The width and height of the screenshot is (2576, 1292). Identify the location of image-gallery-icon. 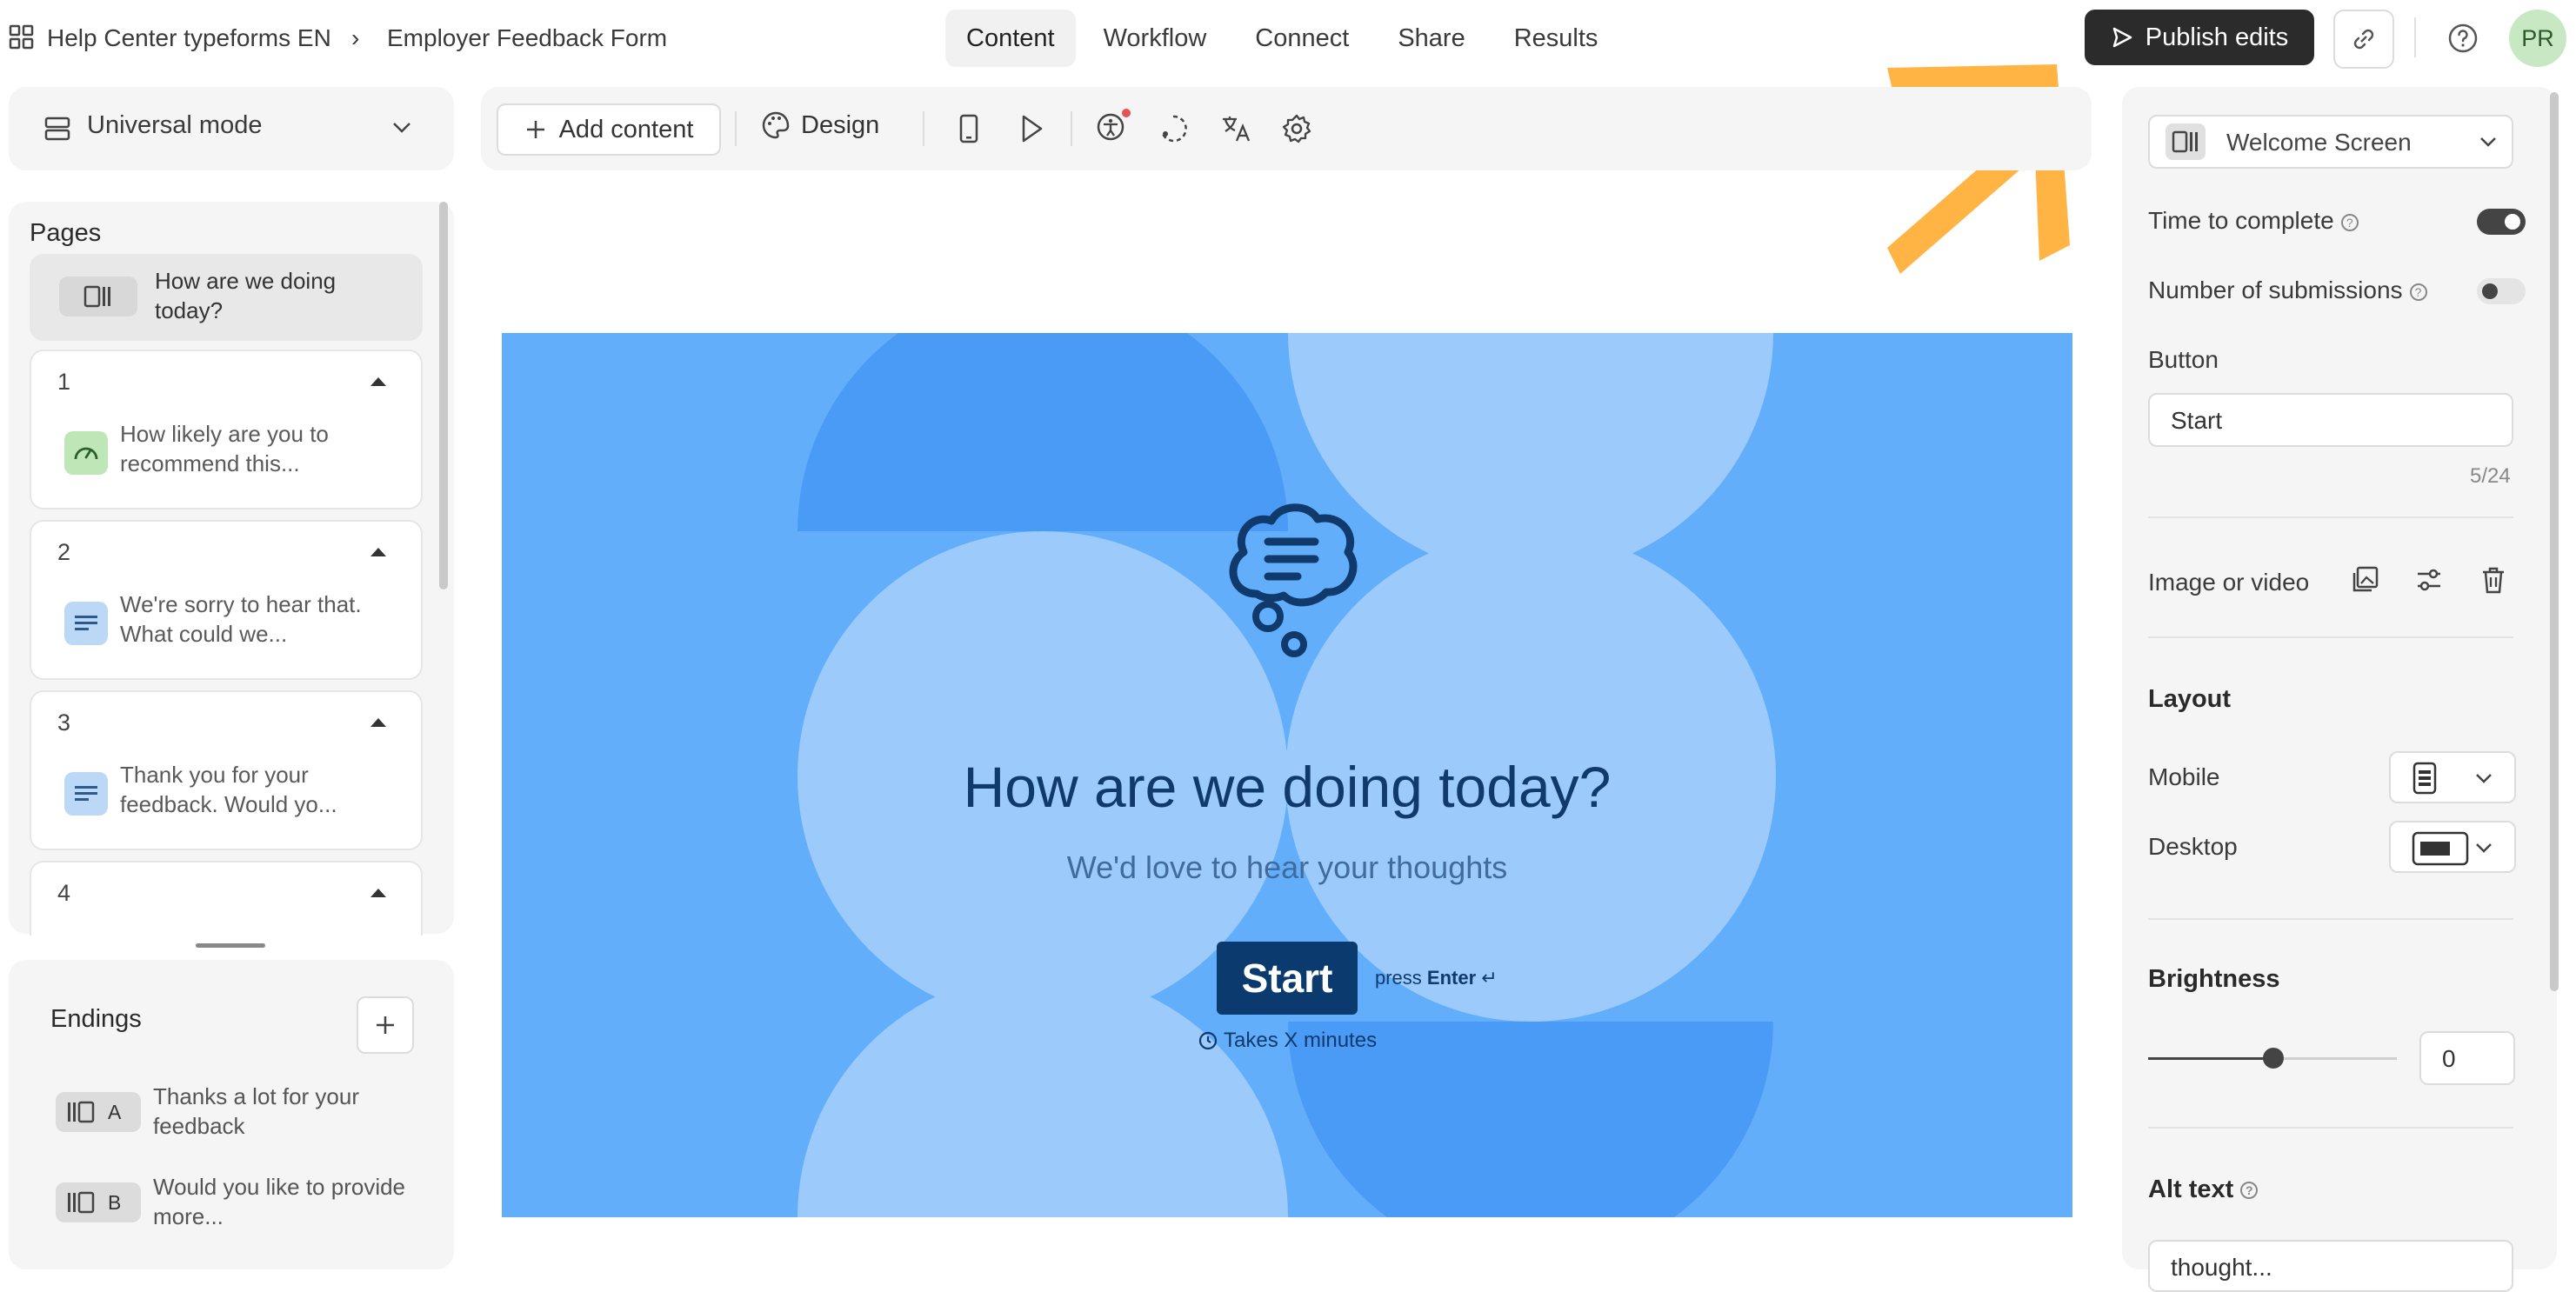
(2364, 580).